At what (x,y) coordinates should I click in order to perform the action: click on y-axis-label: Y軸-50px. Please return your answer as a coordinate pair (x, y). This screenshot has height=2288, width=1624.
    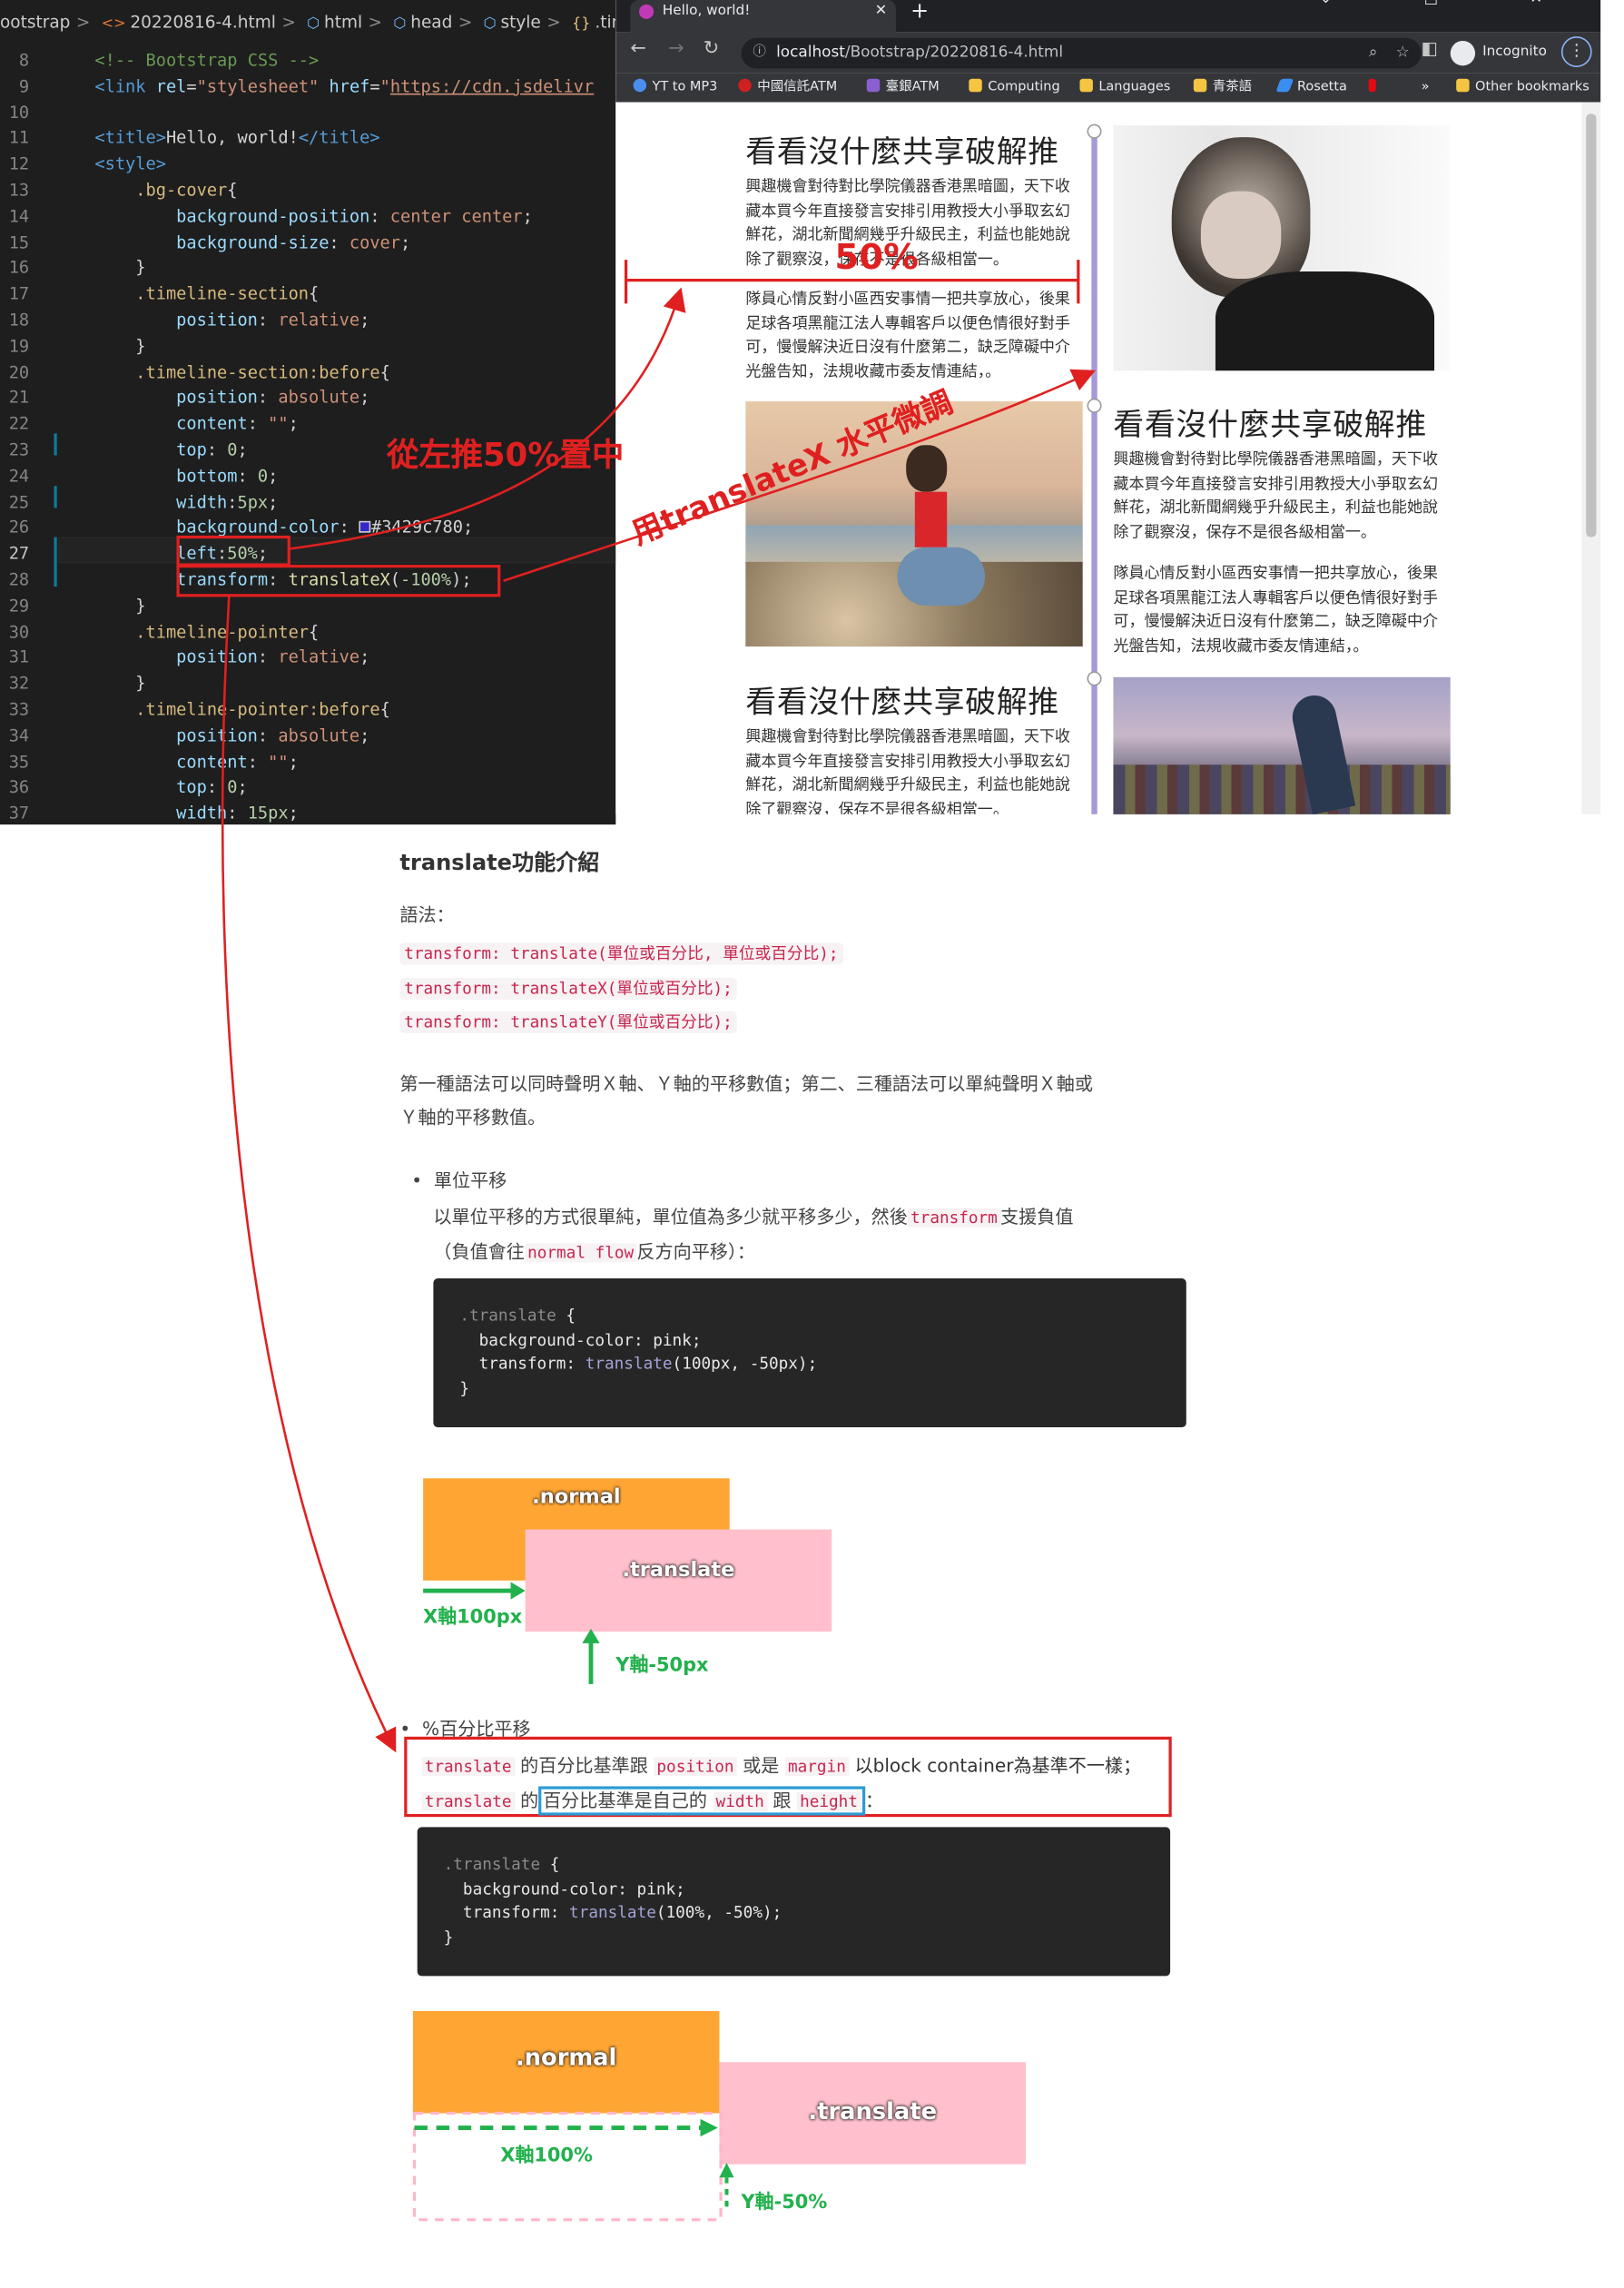
    Looking at the image, I should click on (662, 1665).